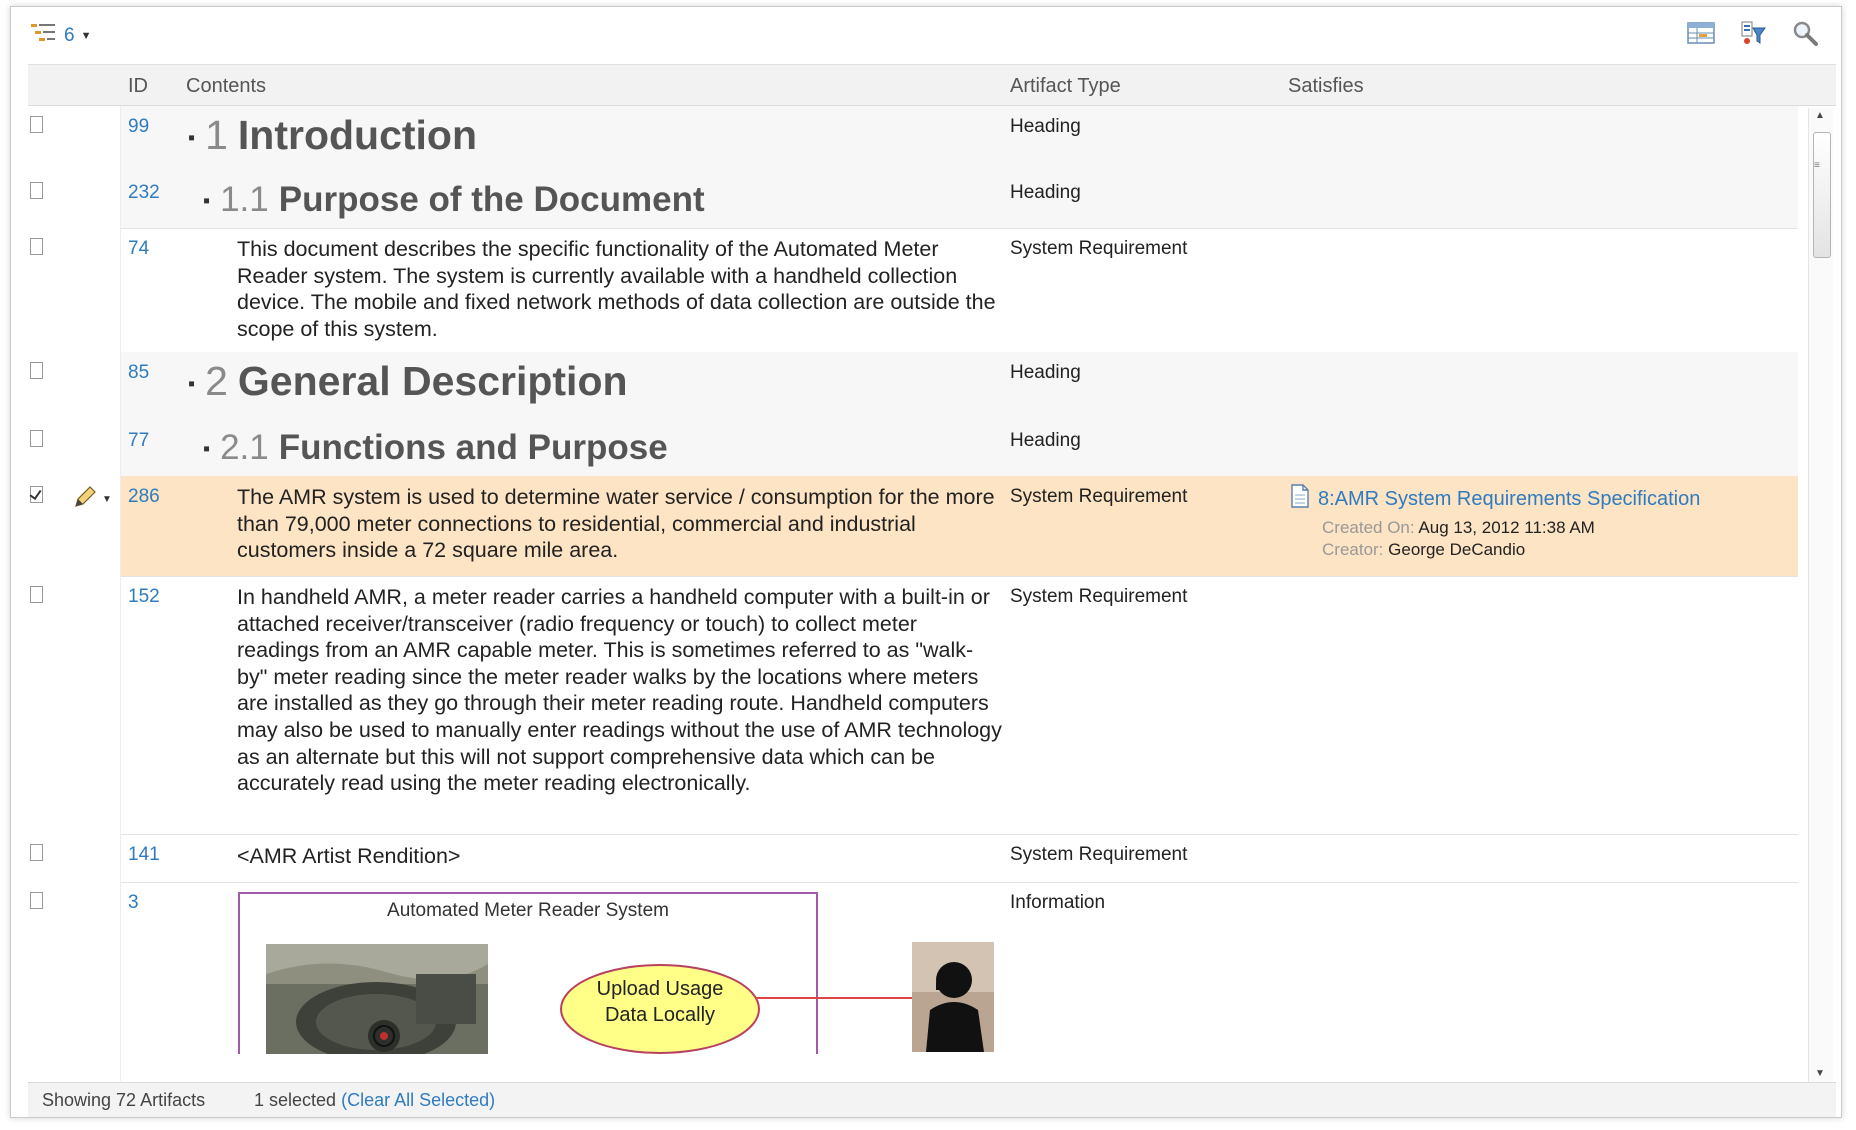 Image resolution: width=1856 pixels, height=1130 pixels. I want to click on vertical-scrollbar: ▲ ≡ ▼, so click(1820, 595).